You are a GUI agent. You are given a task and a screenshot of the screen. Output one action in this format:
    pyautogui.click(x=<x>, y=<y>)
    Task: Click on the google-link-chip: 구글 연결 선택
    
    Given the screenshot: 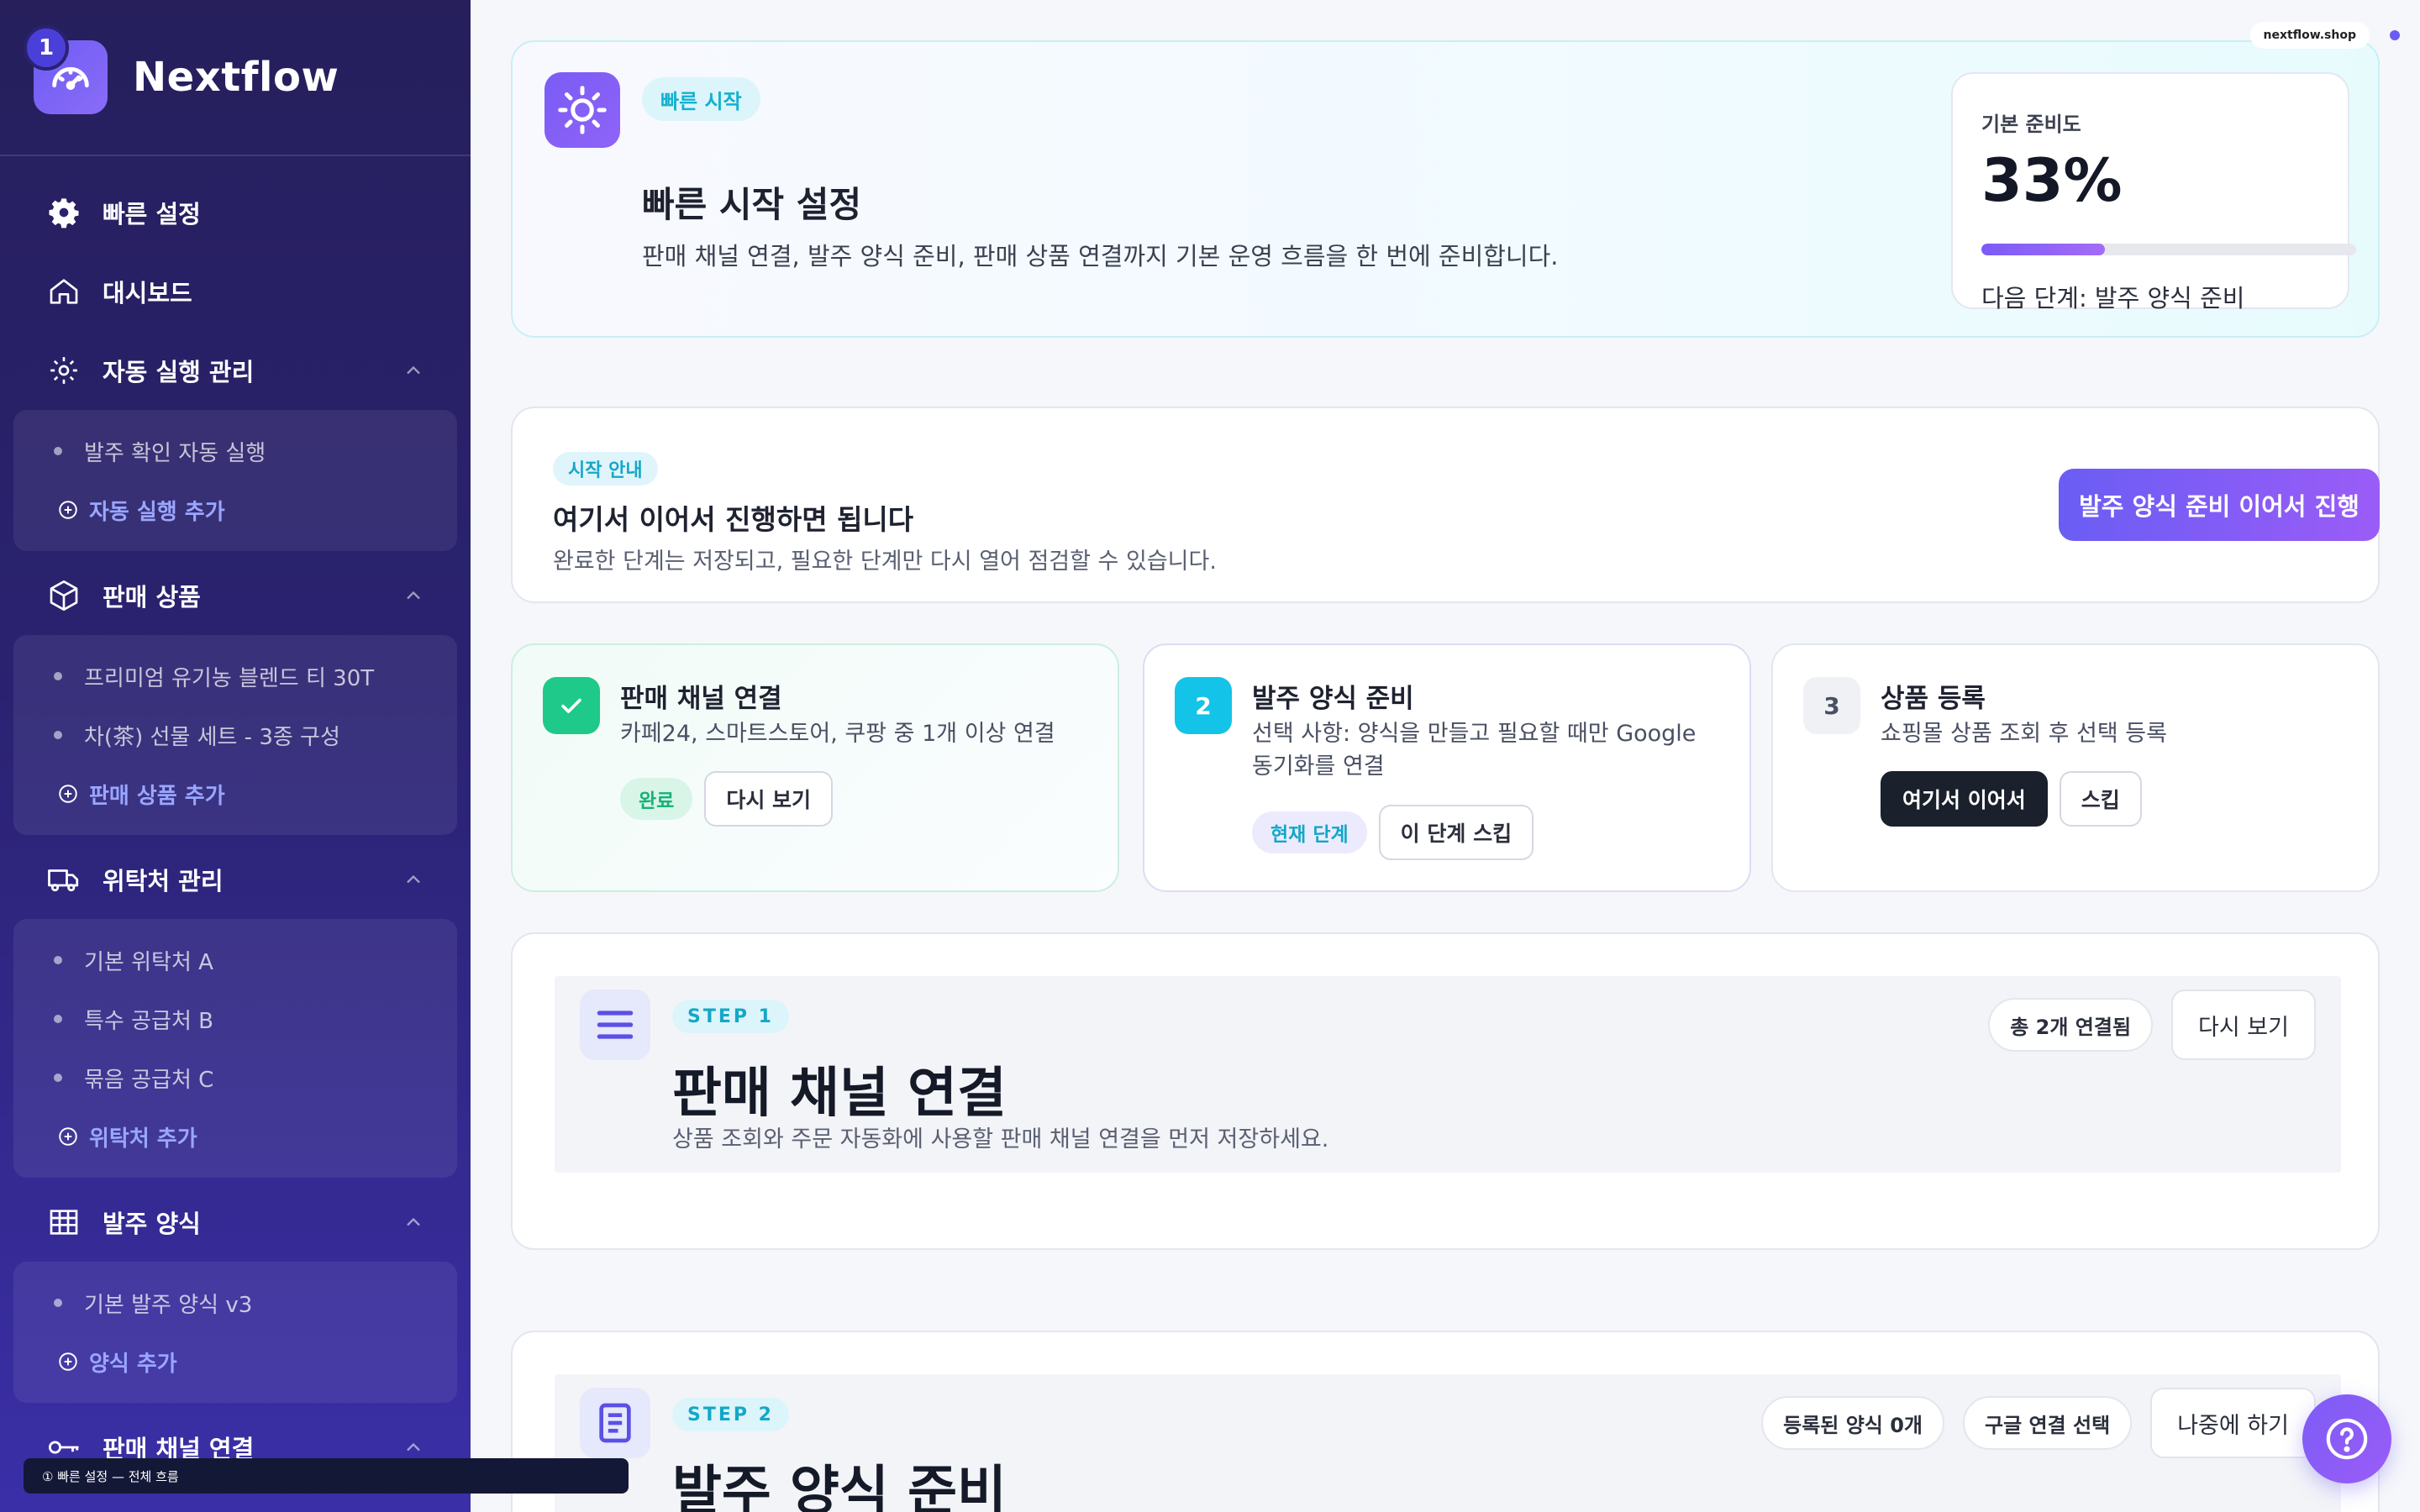 What is the action you would take?
    pyautogui.click(x=2048, y=1423)
    